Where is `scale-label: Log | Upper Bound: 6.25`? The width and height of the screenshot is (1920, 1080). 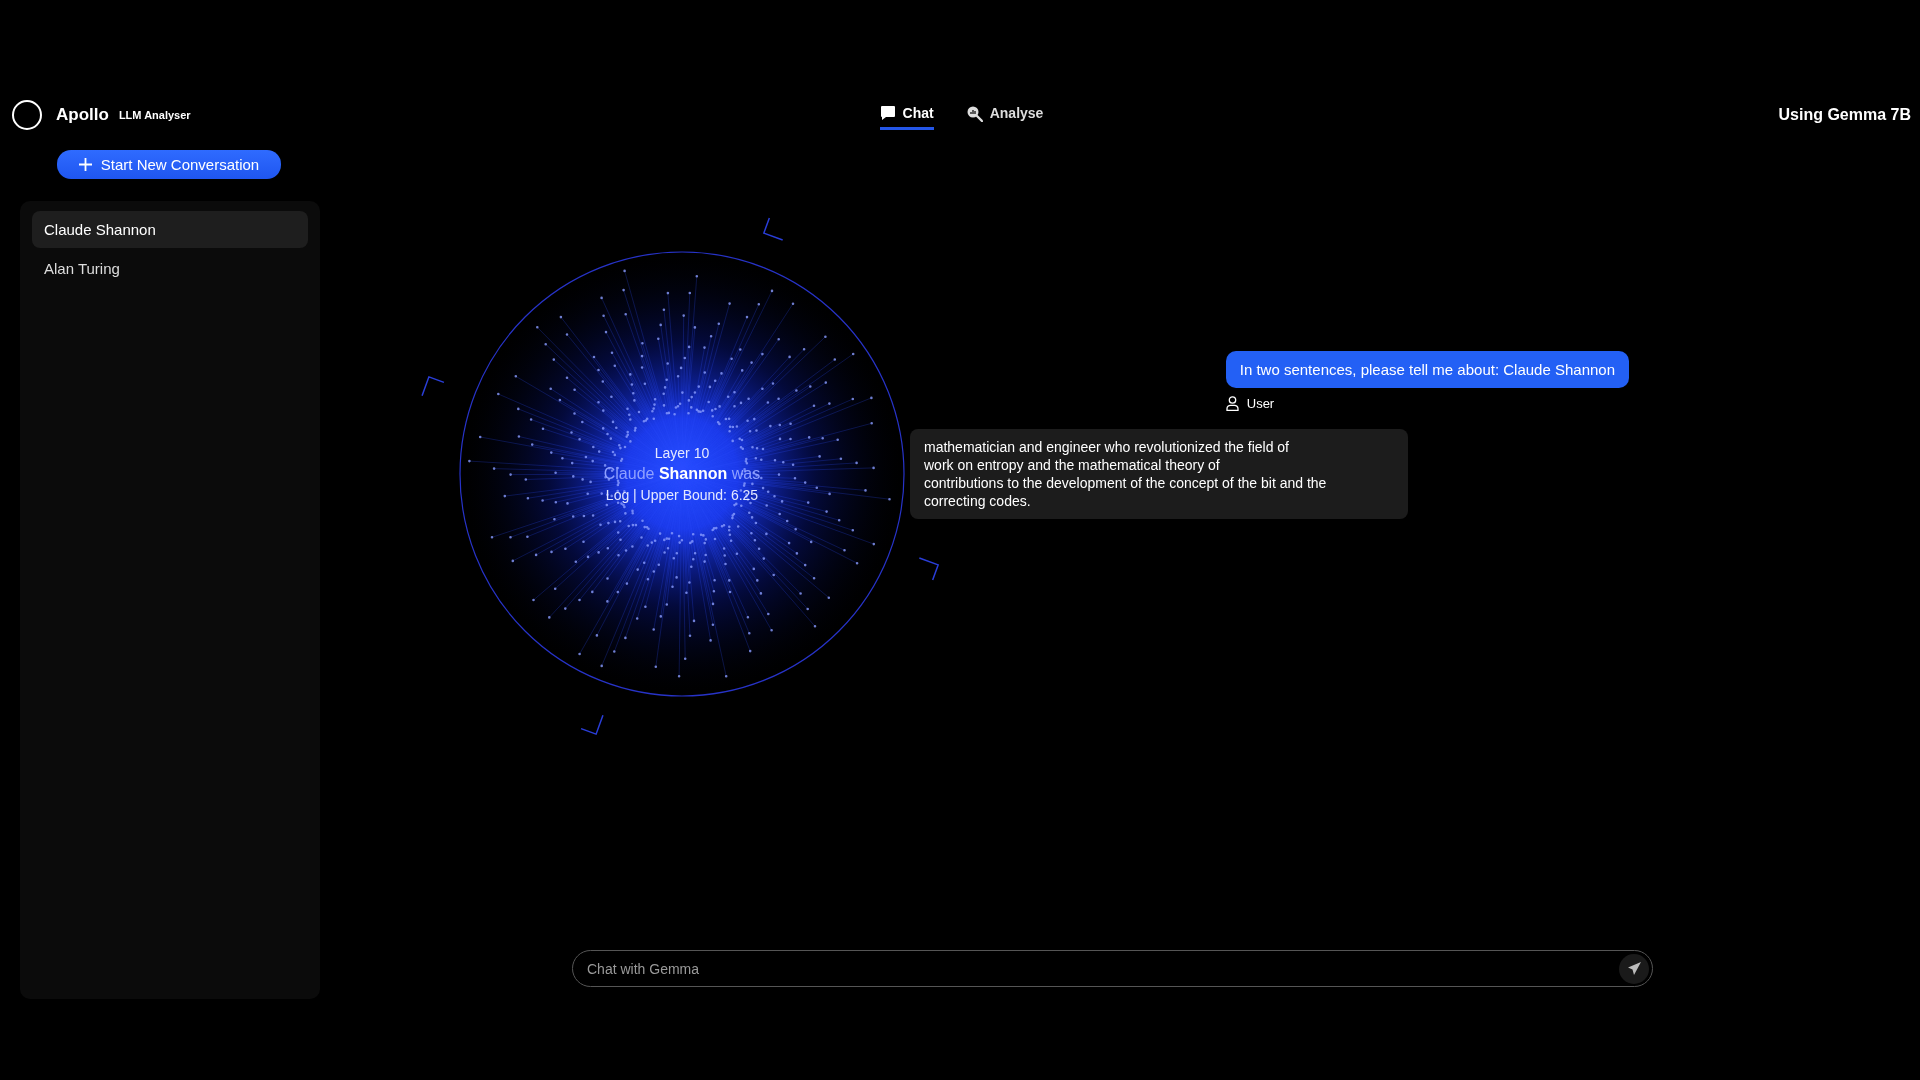 scale-label: Log | Upper Bound: 6.25 is located at coordinates (682, 495).